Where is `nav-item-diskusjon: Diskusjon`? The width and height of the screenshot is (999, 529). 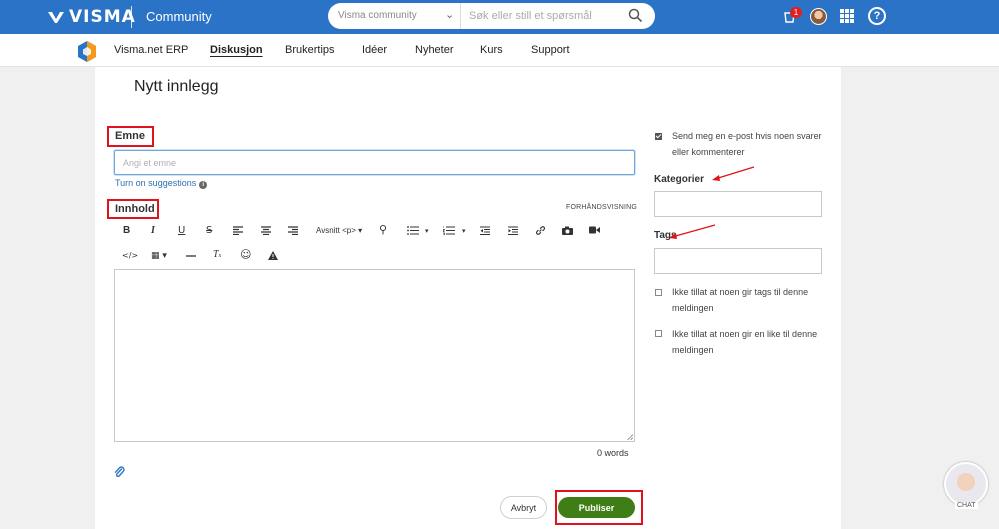 nav-item-diskusjon: Diskusjon is located at coordinates (236, 50).